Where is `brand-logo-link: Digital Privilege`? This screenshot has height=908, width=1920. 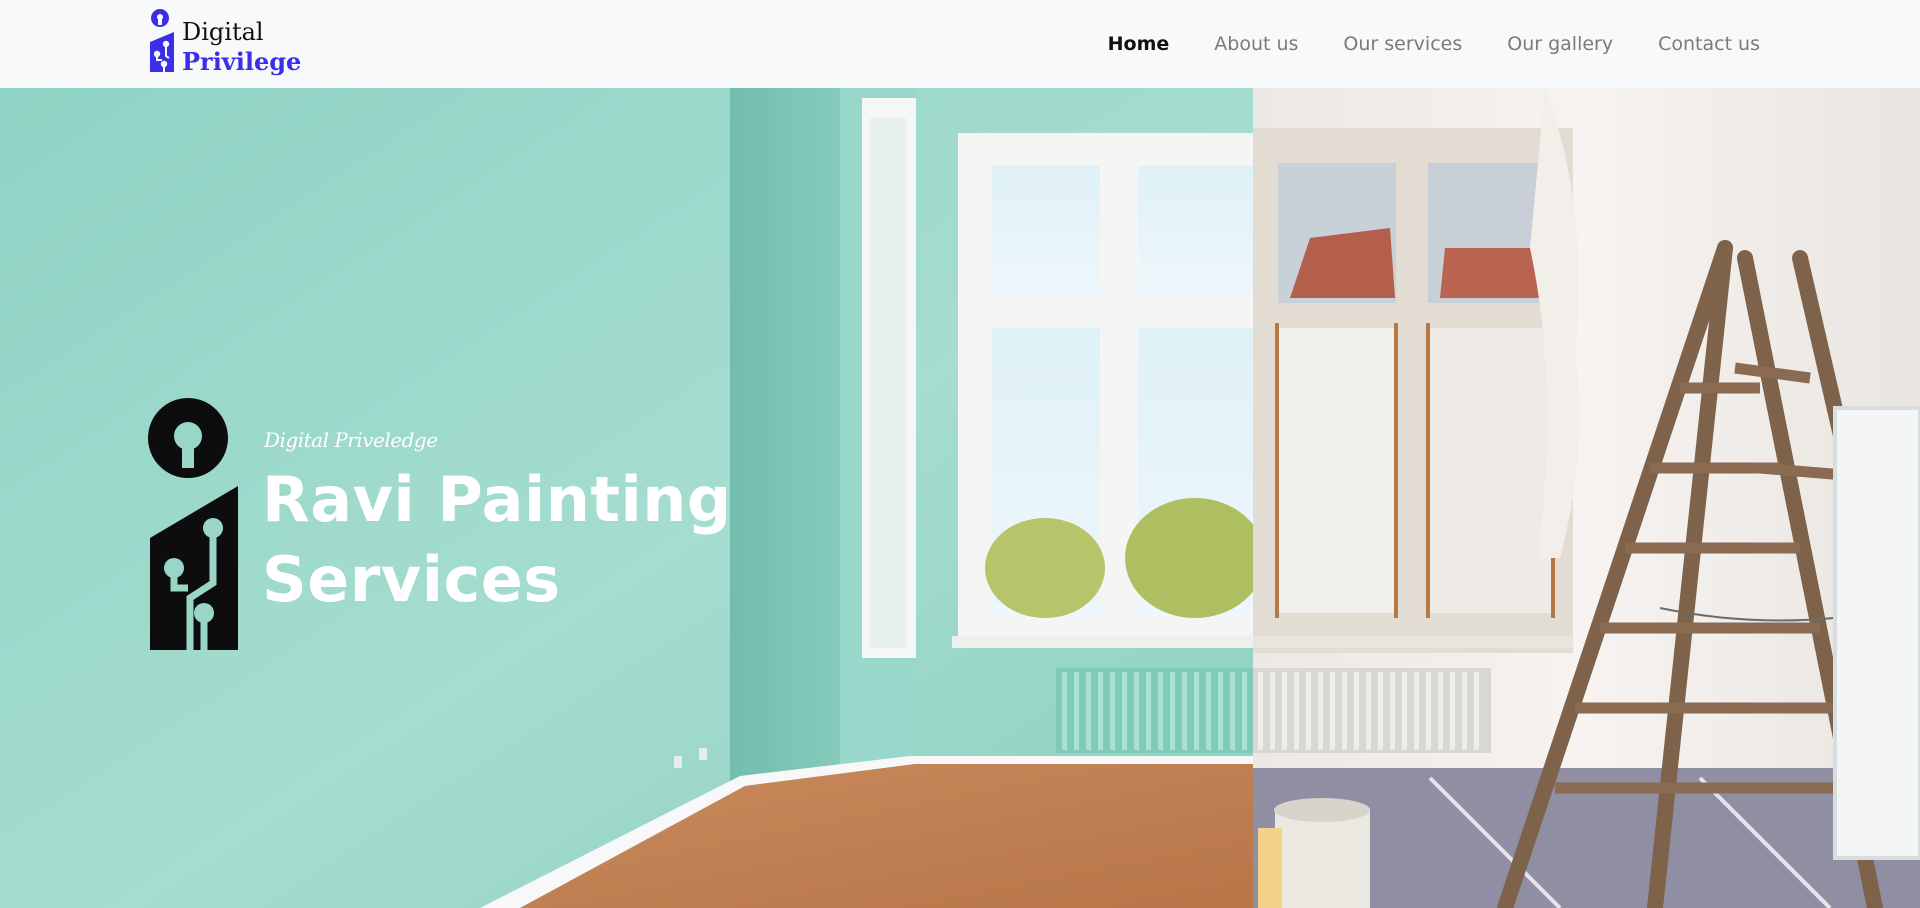
brand-logo-link: Digital Privilege is located at coordinates (225, 43).